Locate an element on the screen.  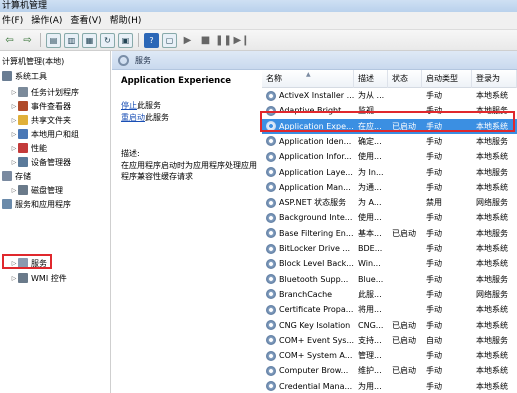
tree-item: ▷ 性能 is located at coordinates (28, 148).